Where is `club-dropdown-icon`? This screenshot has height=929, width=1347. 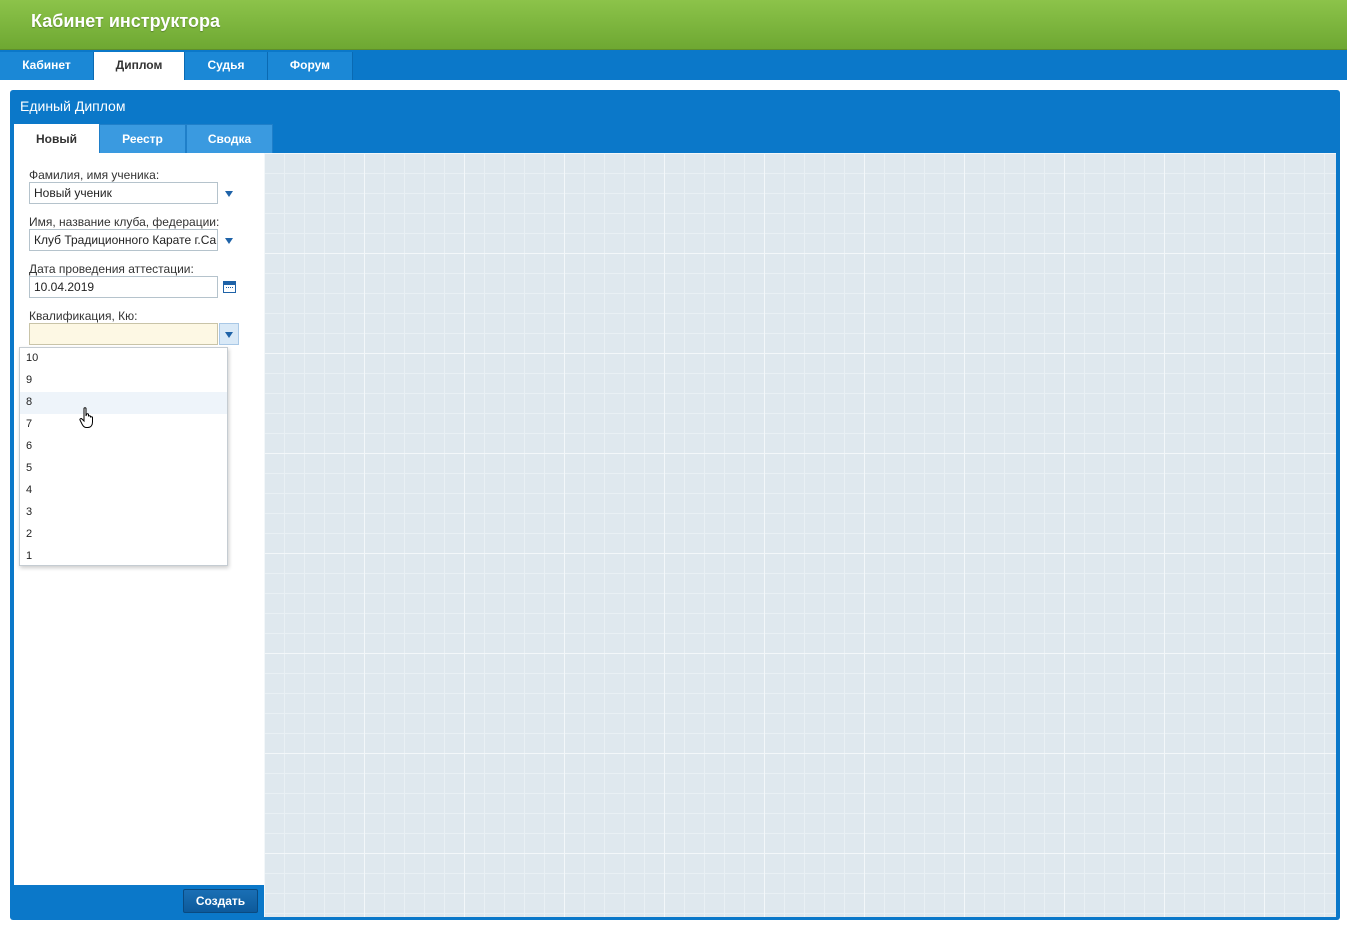 club-dropdown-icon is located at coordinates (229, 240).